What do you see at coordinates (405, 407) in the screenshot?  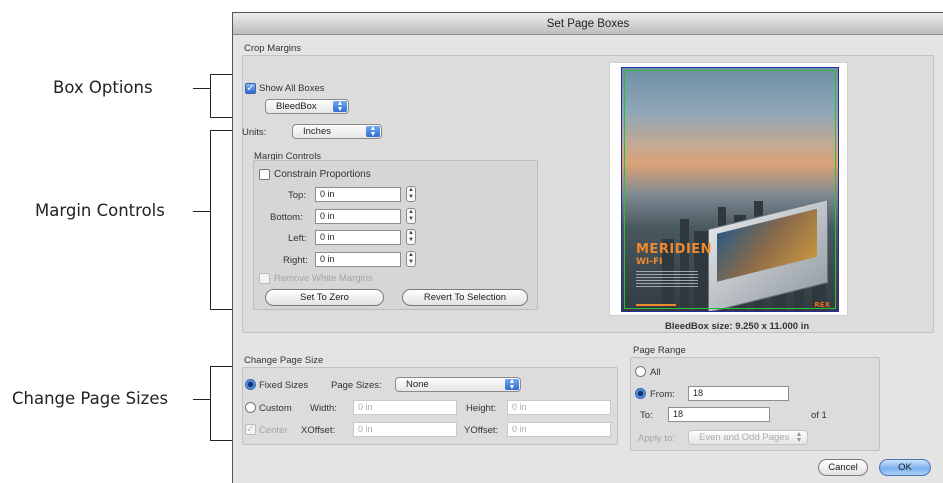 I see `width-input: 0 in` at bounding box center [405, 407].